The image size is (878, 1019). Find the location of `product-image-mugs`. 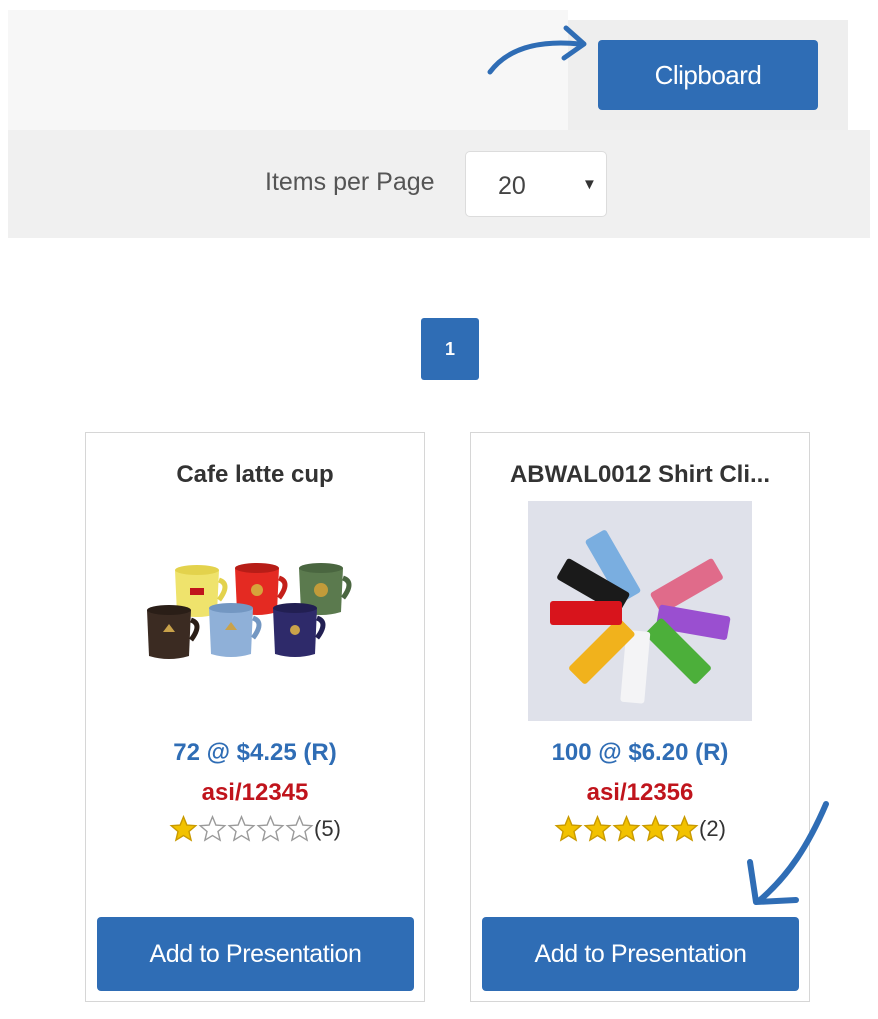

product-image-mugs is located at coordinates (255, 623).